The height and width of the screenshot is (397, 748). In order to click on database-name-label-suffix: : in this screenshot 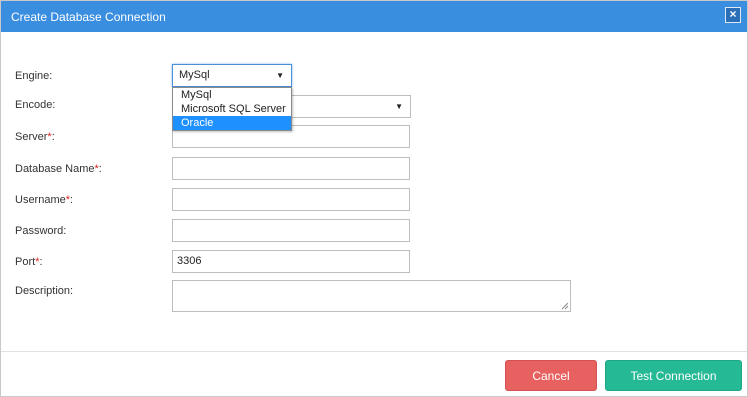, I will do `click(100, 169)`.